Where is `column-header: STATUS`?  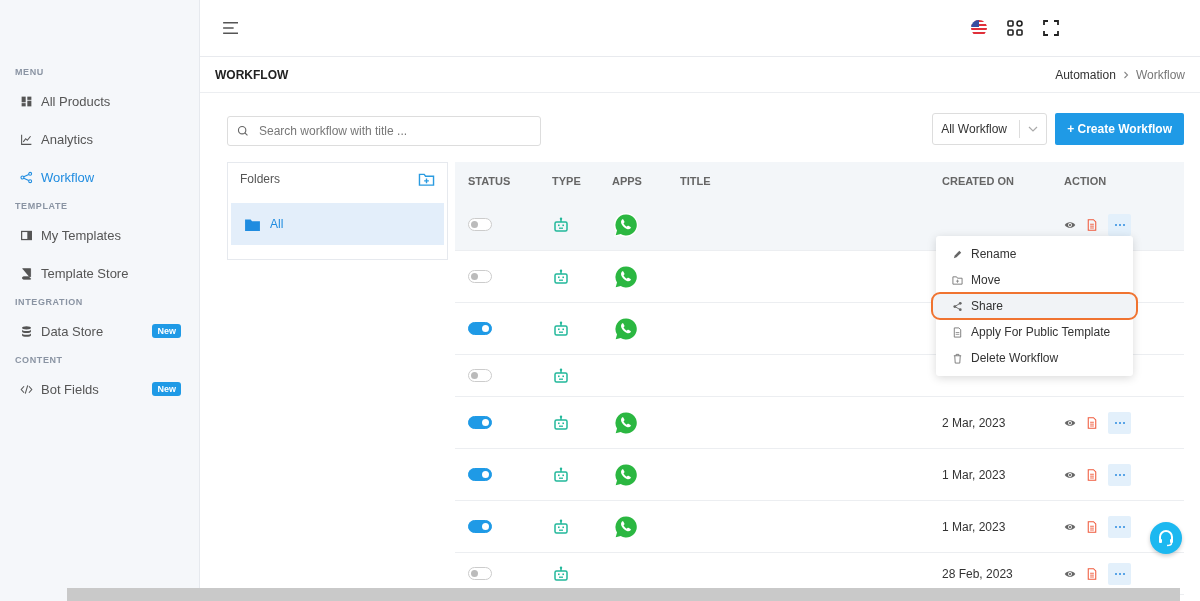
column-header: STATUS is located at coordinates (489, 180).